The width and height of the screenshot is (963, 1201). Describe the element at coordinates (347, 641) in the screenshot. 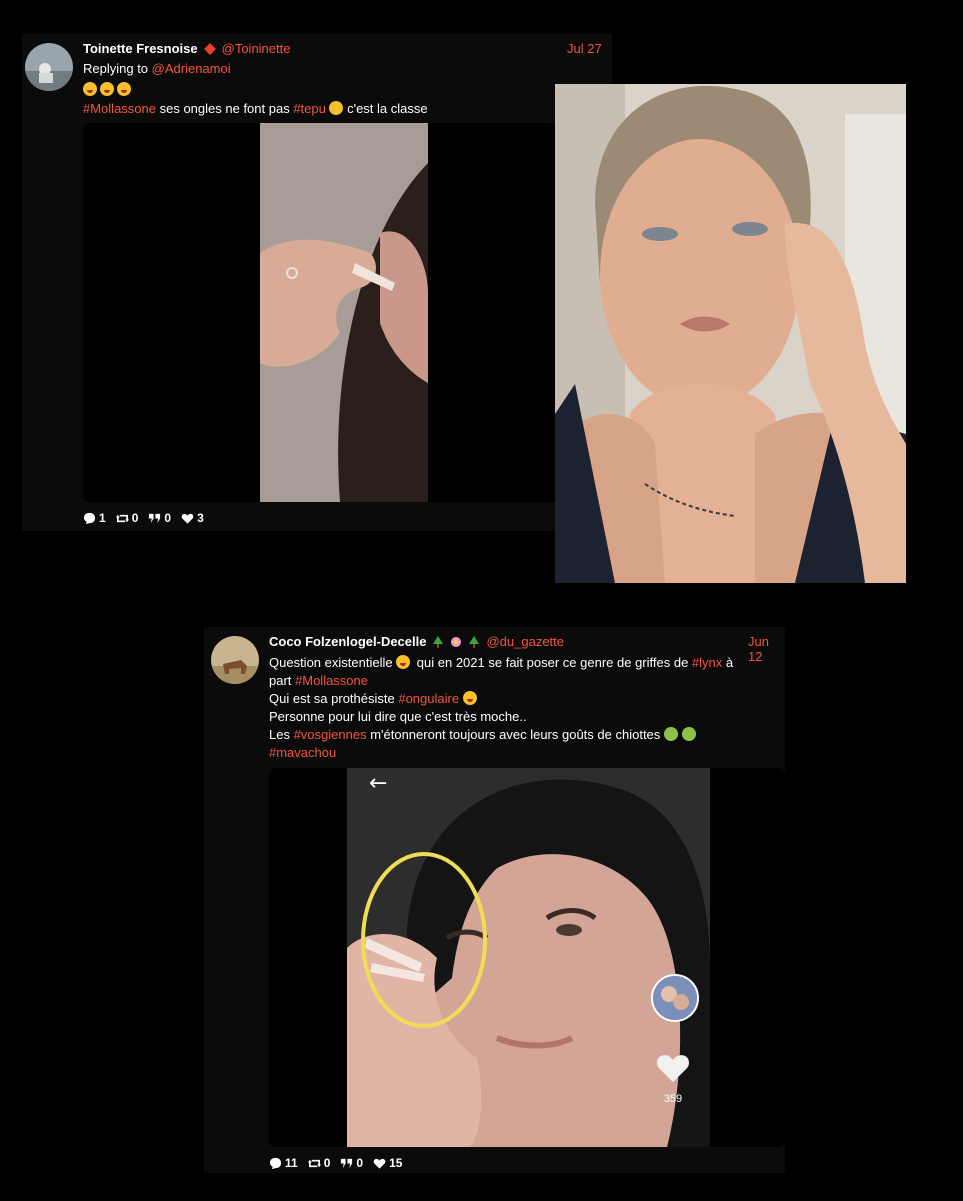

I see `author-name: Coco Folzenlogel-Decelle` at that location.